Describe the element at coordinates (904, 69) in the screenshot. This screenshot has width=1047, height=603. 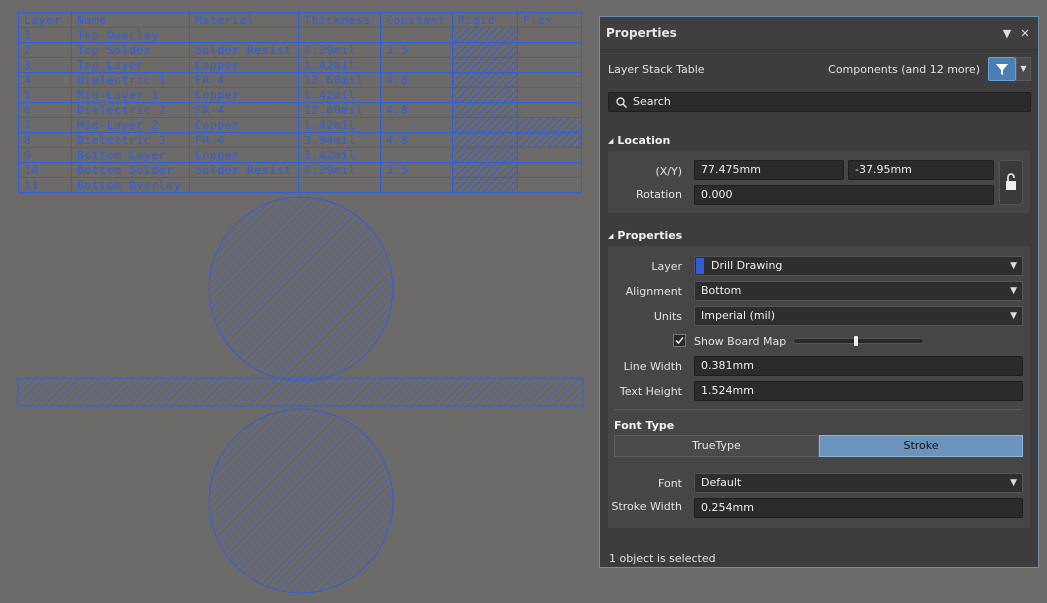
I see `filter-label: Components (and 12 more)` at that location.